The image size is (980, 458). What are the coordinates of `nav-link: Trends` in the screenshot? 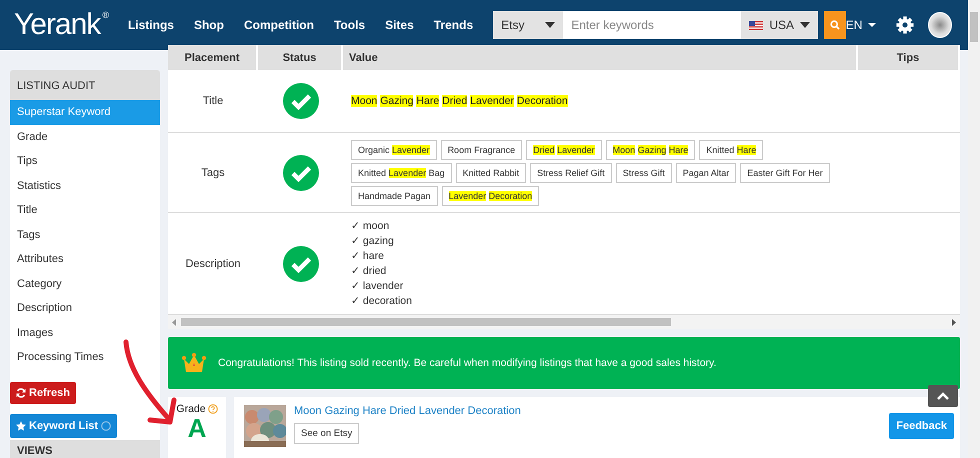 It's located at (454, 25).